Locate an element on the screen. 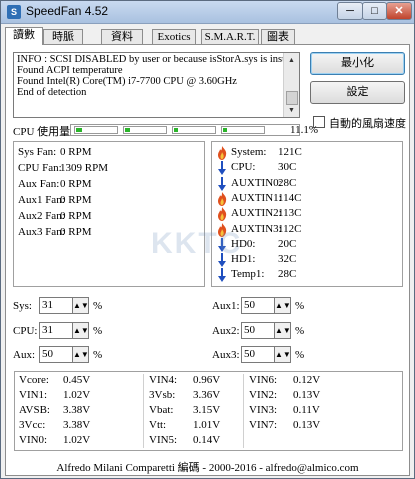  temperature-value: 121C is located at coordinates (290, 152).